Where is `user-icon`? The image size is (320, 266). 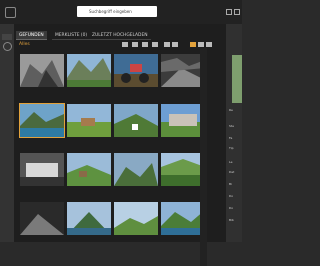
user-icon is located at coordinates (237, 12).